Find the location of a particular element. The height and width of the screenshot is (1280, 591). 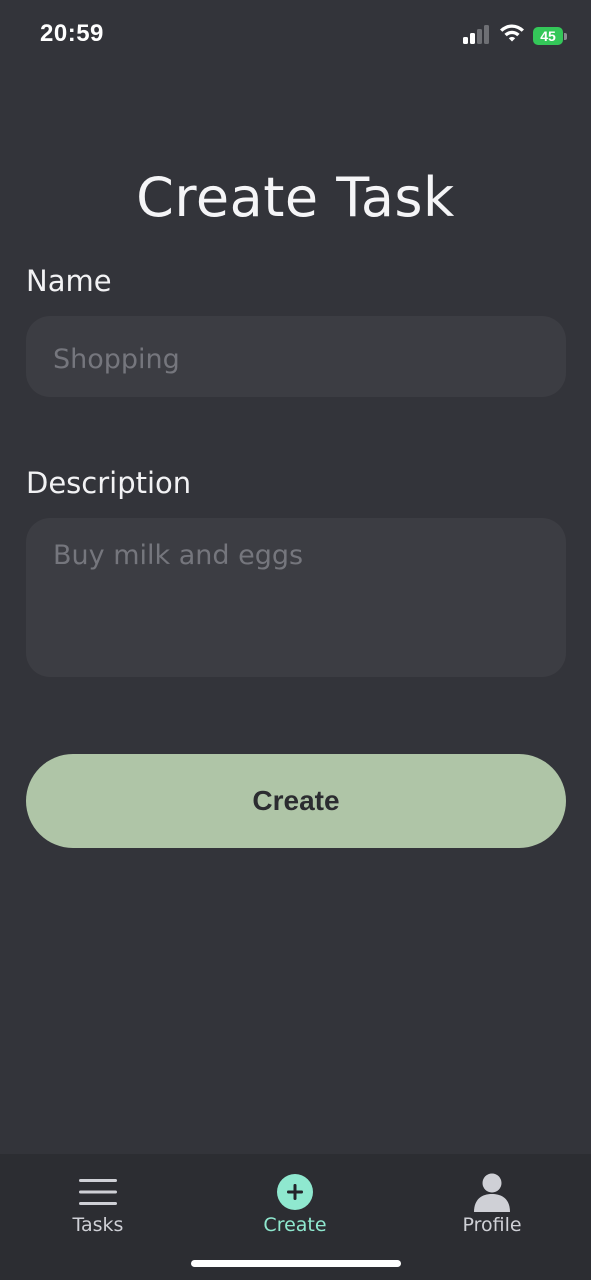

bottom-nav: Tasks Create Profile is located at coordinates (295, 1217).